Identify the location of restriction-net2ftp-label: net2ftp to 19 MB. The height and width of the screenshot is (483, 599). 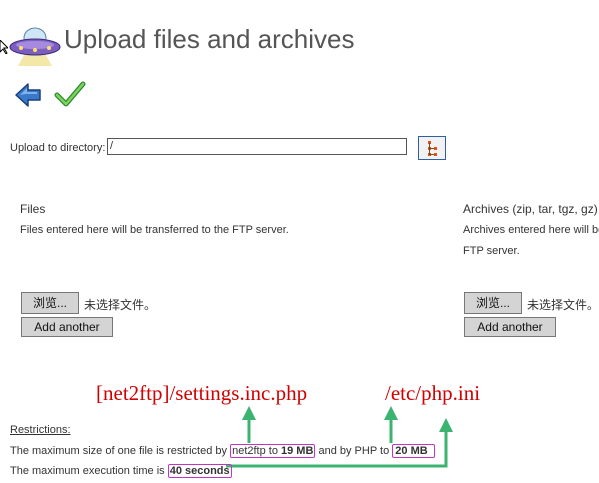
(273, 451).